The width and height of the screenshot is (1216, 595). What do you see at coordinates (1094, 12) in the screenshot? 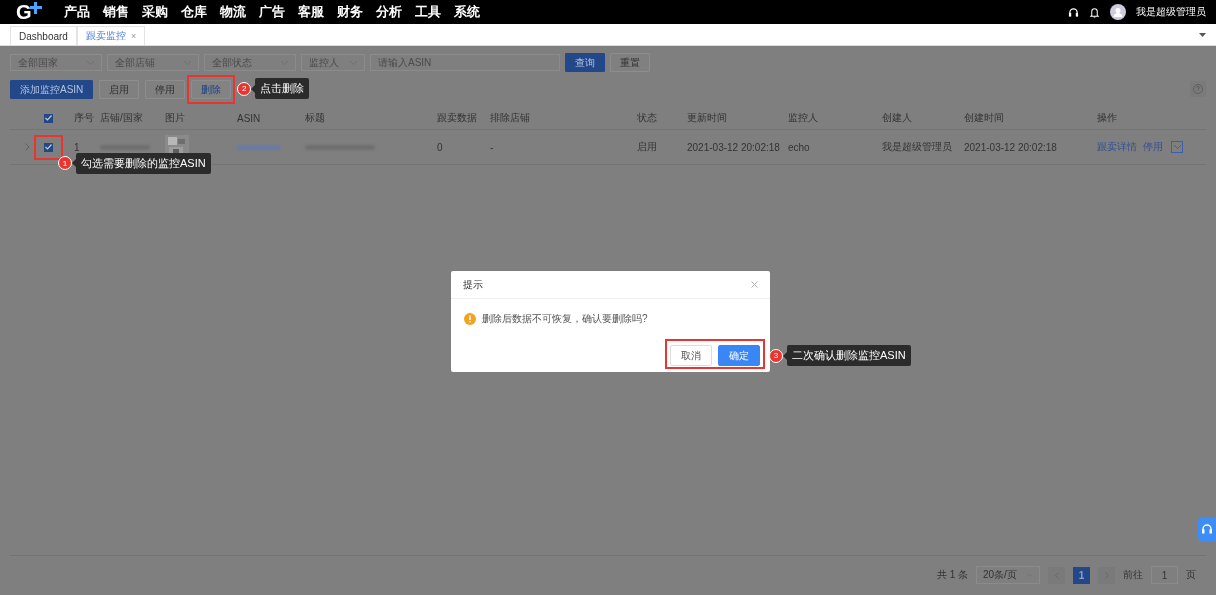
I see `bell-icon` at bounding box center [1094, 12].